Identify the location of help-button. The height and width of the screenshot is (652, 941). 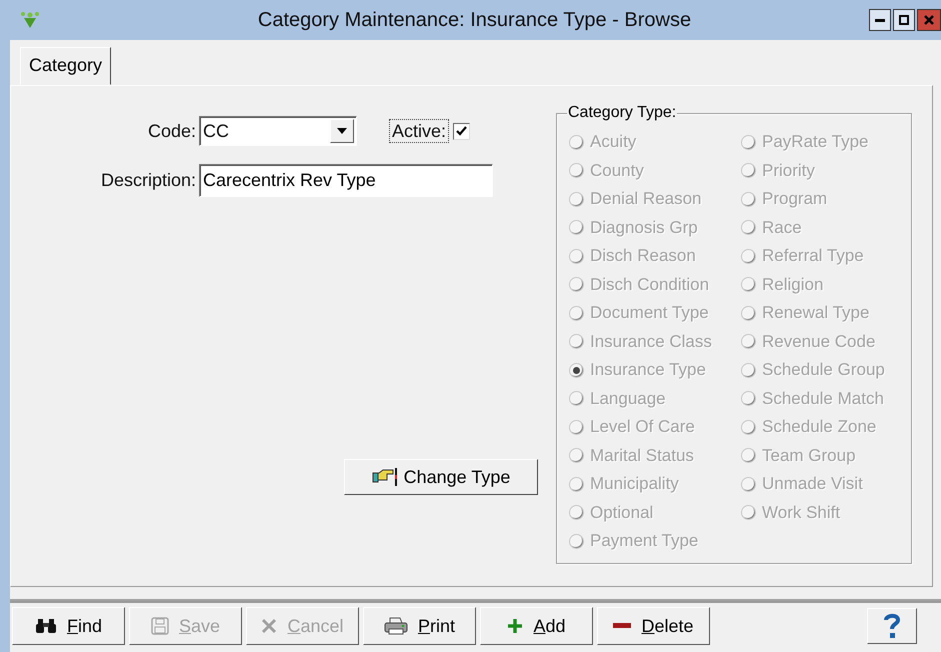
(892, 626).